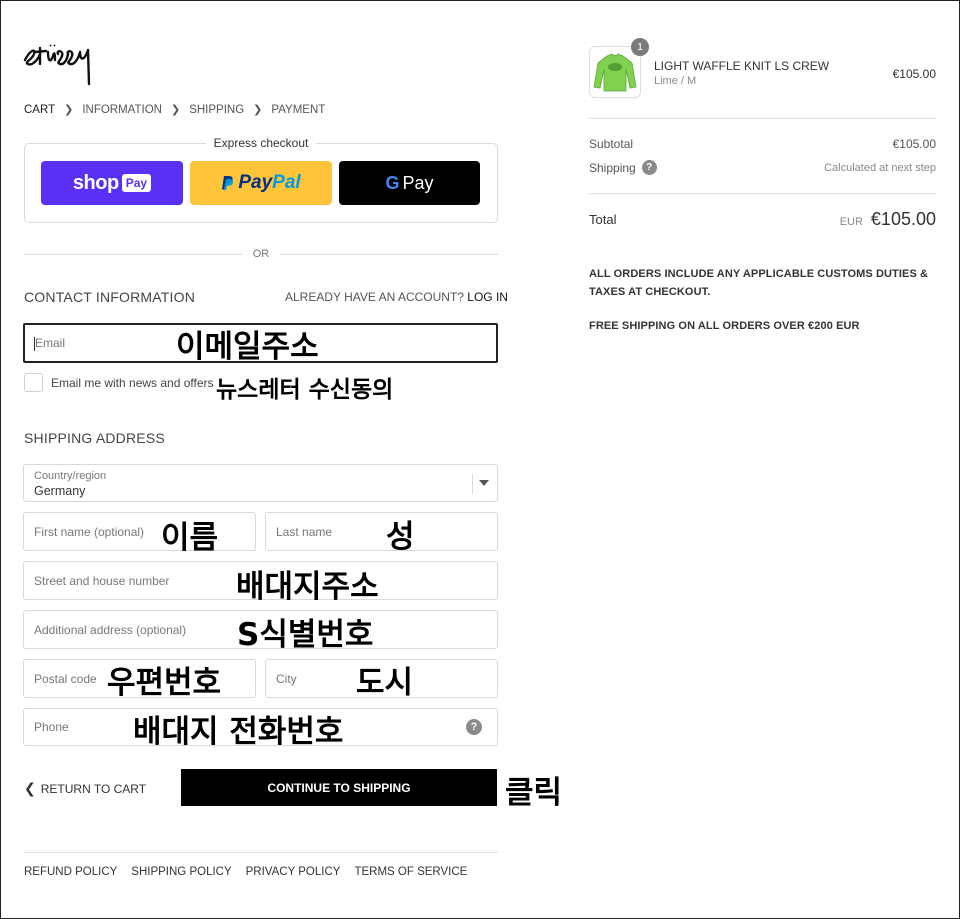 The height and width of the screenshot is (919, 960). What do you see at coordinates (675, 81) in the screenshot?
I see `product-variant: Lime / M` at bounding box center [675, 81].